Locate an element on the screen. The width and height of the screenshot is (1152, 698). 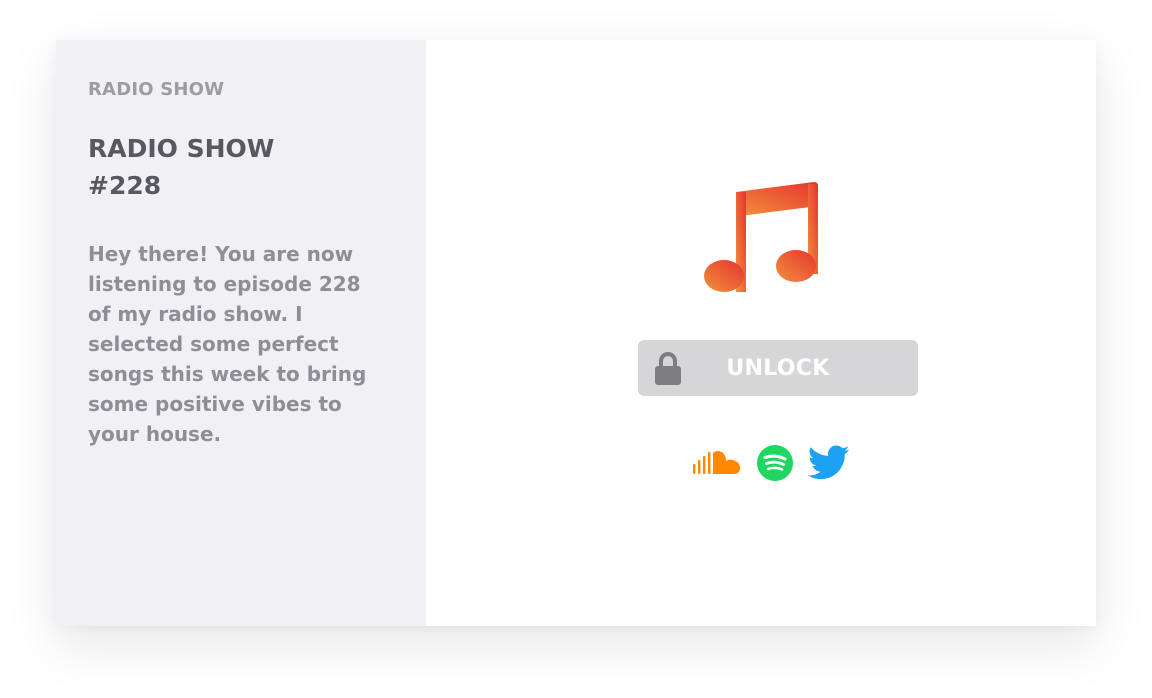
music-note-icon is located at coordinates (761, 237).